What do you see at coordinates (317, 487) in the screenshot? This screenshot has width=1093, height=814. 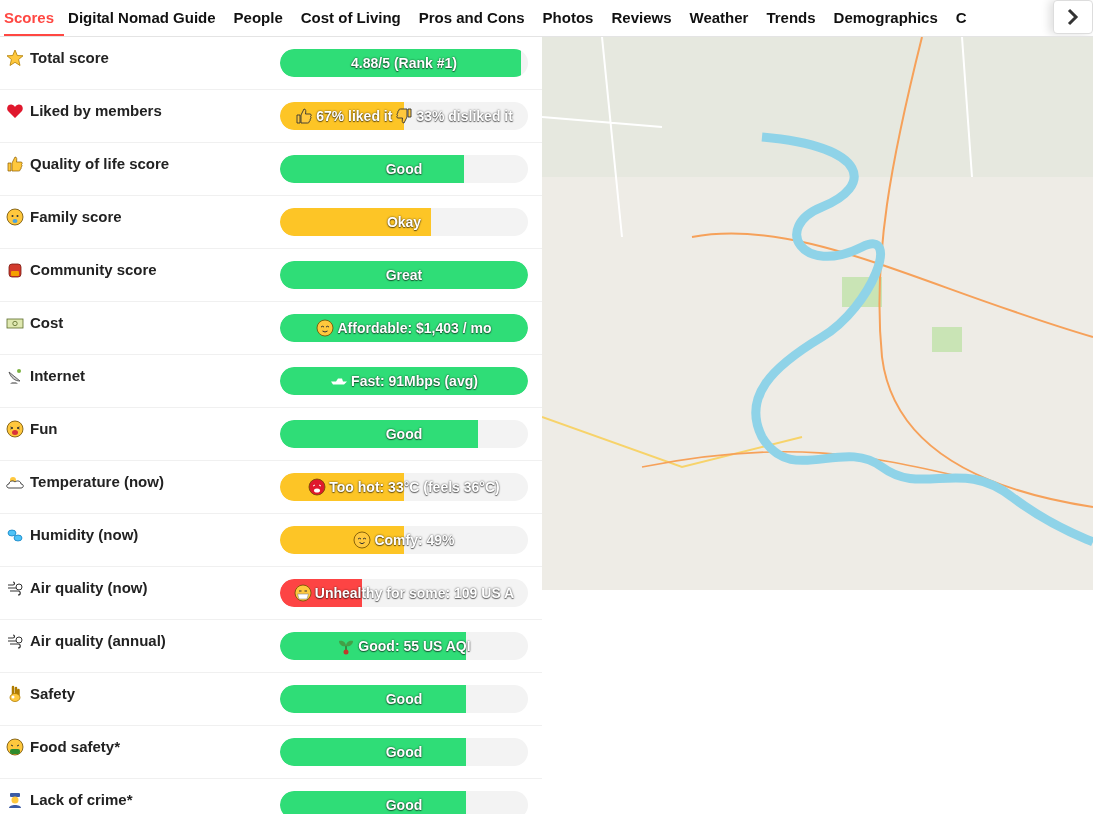 I see `hot-face-icon` at bounding box center [317, 487].